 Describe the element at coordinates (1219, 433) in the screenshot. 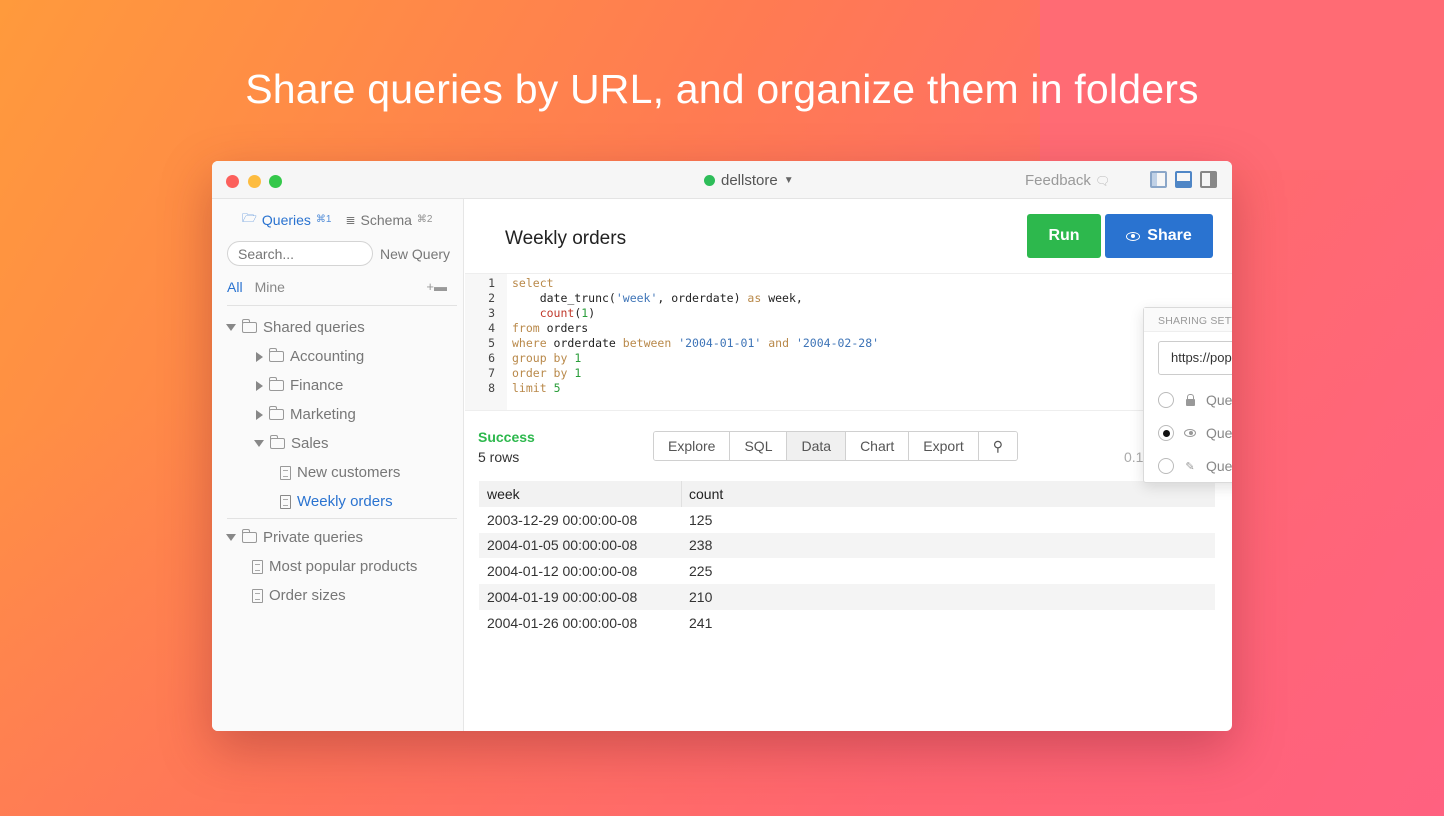

I see `option-label: Query can be viewed by your team.` at that location.